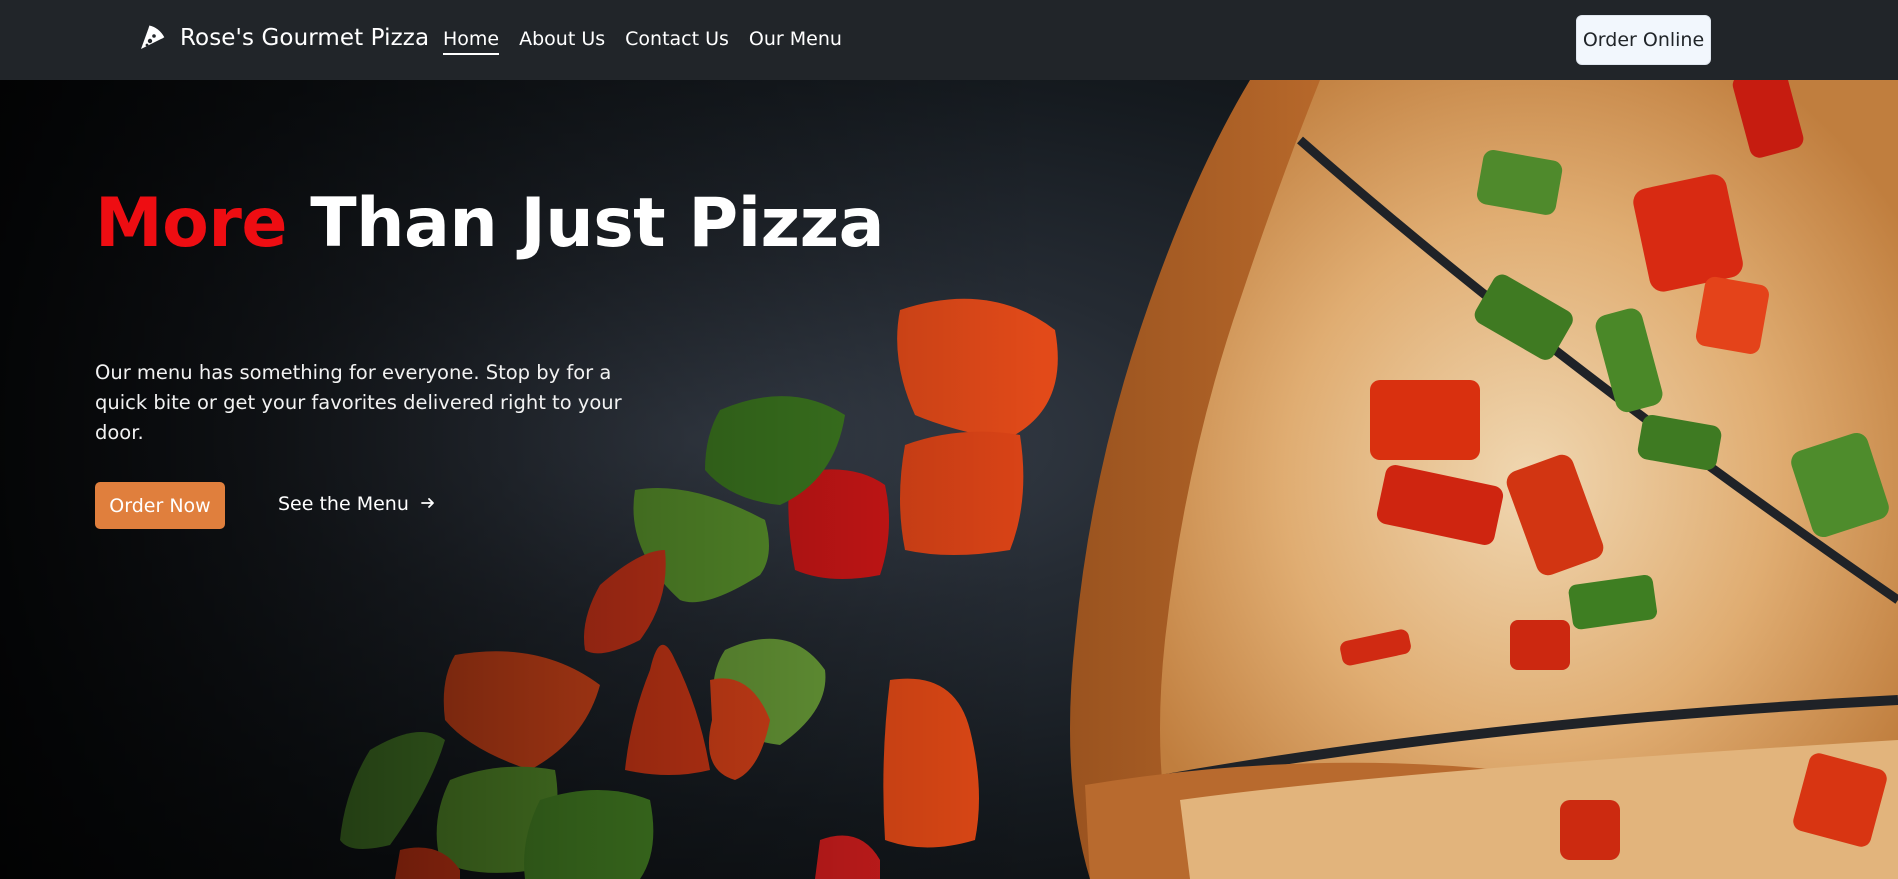  I want to click on brand-link: Rose's Gourmet Pizza, so click(283, 38).